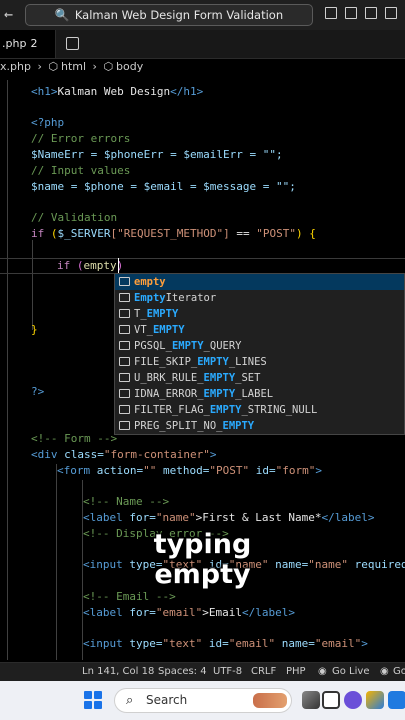  Describe the element at coordinates (191, 298) in the screenshot. I see `suggestion-post: Iterator` at that location.